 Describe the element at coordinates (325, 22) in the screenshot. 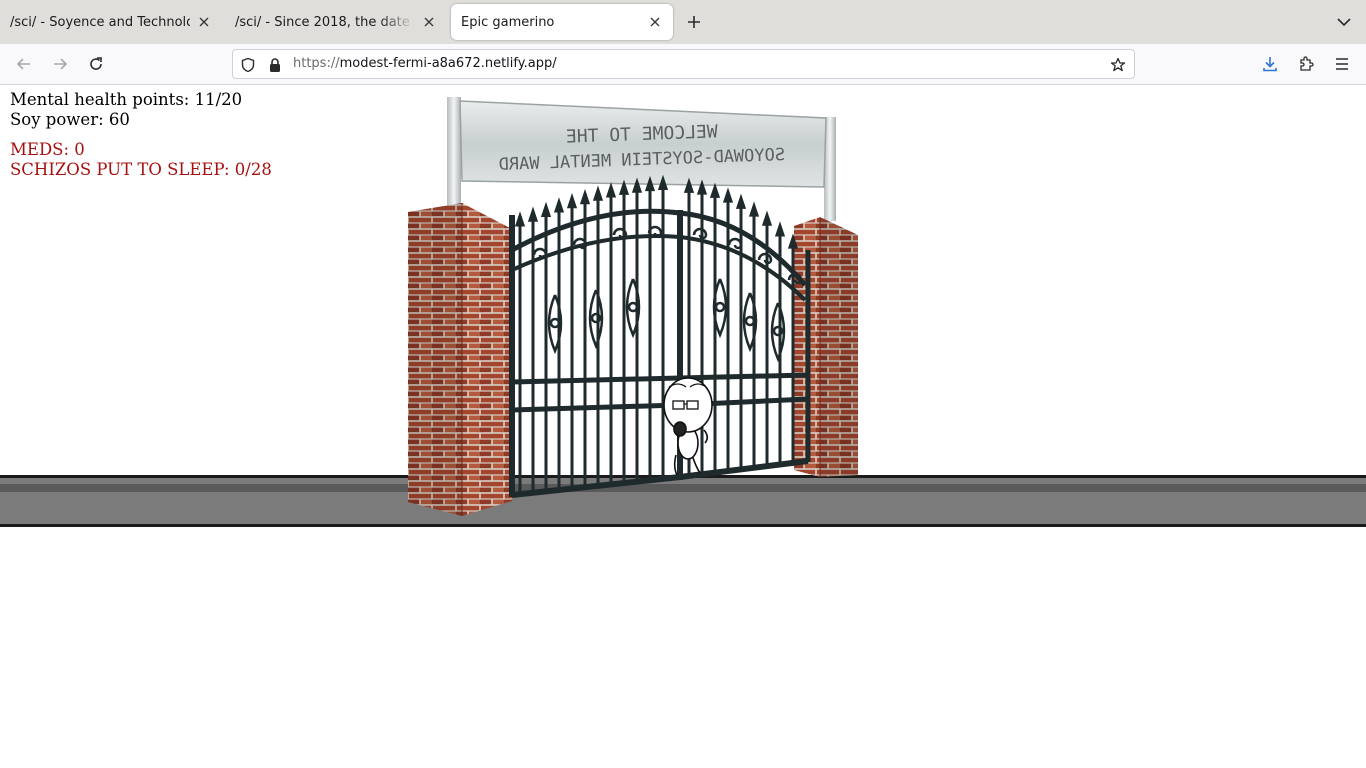

I see `tab-title: /sci/ - Since 2018, the date of cr` at that location.